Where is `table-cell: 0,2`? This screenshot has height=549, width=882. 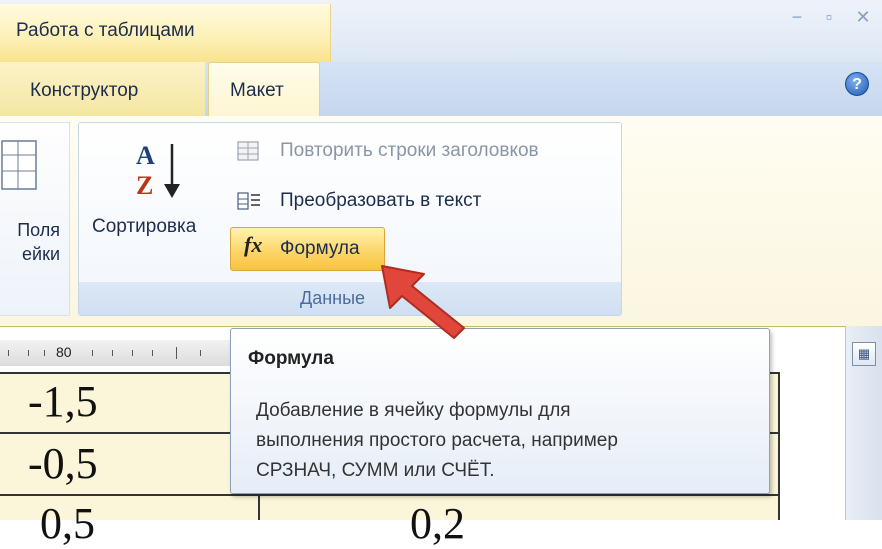
table-cell: 0,2 is located at coordinates (437, 523).